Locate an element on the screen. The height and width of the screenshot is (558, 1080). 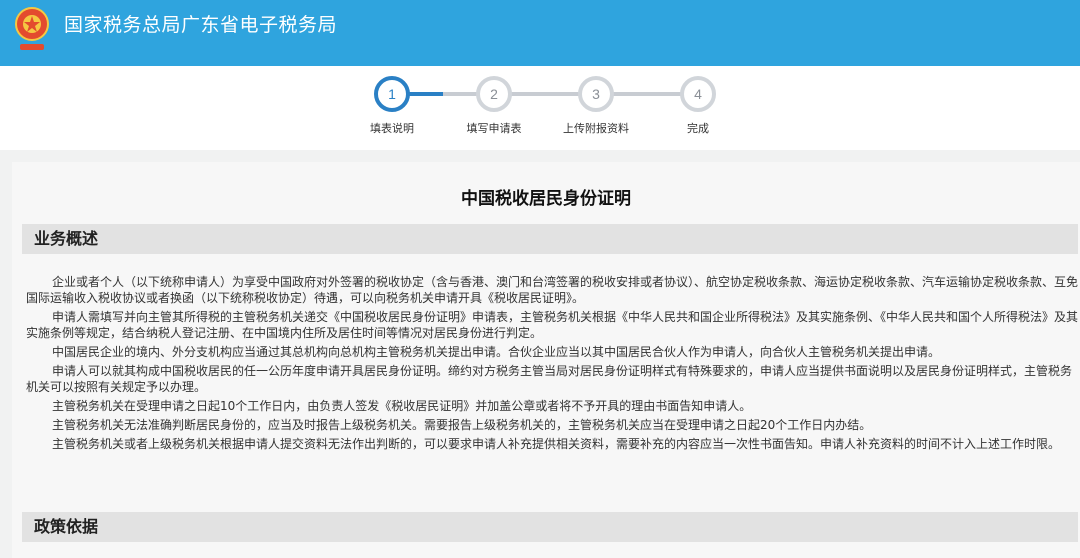
step-1-circle: 1 is located at coordinates (392, 94).